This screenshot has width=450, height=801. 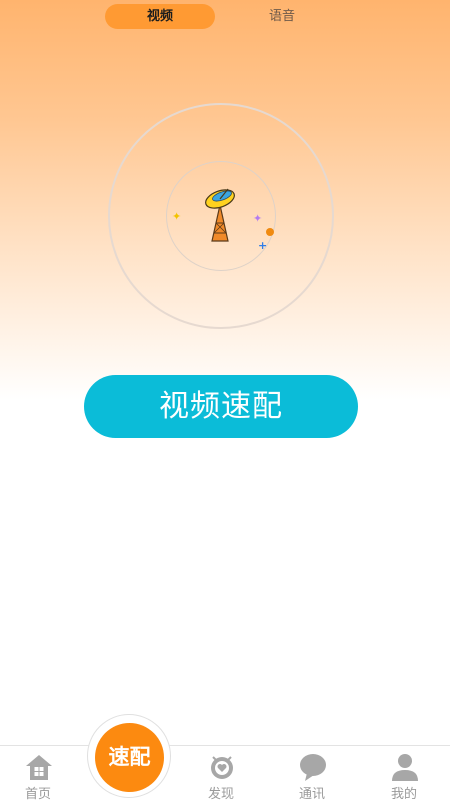 What do you see at coordinates (313, 767) in the screenshot?
I see `chat-bubble-icon` at bounding box center [313, 767].